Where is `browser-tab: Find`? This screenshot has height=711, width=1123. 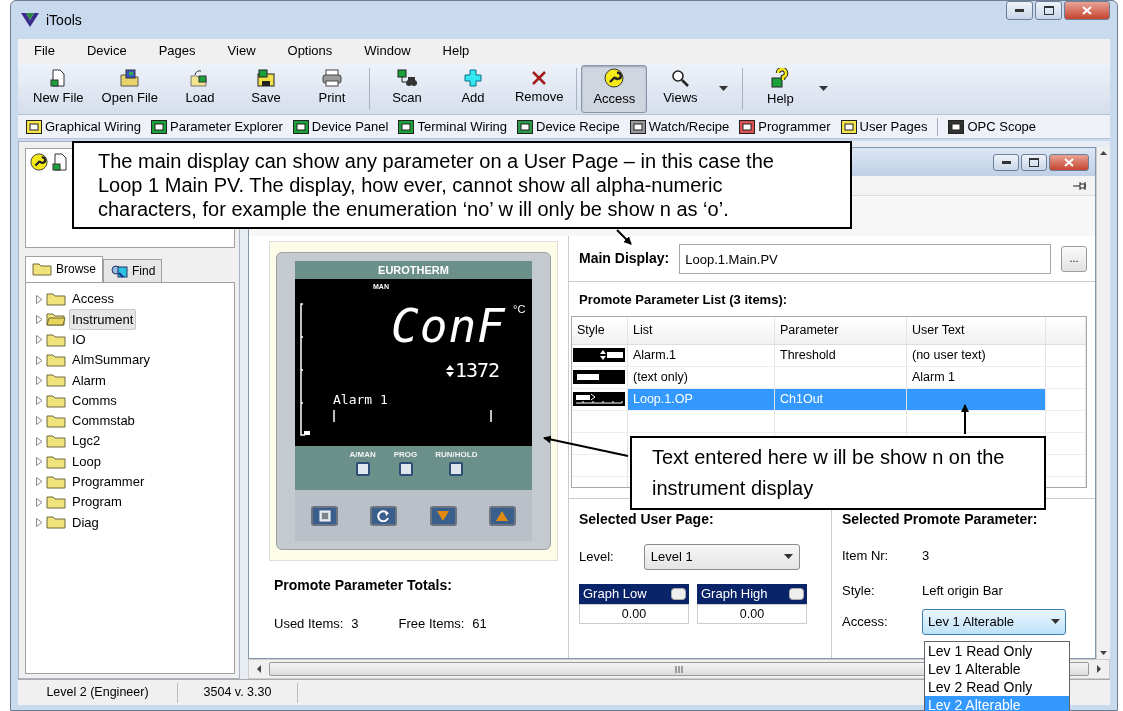 browser-tab: Find is located at coordinates (133, 270).